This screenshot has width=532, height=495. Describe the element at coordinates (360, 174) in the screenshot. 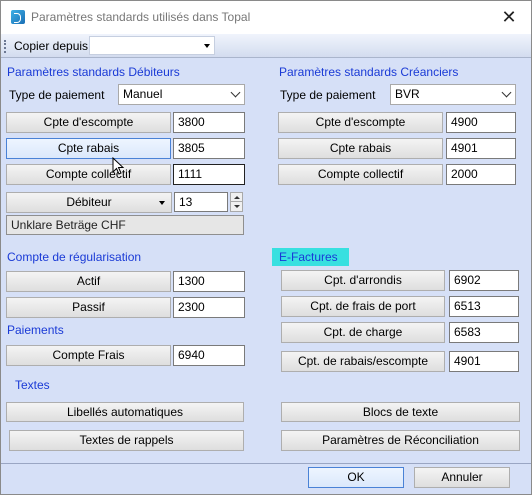

I see `creanciers-collectif-button: Compte collectif` at that location.